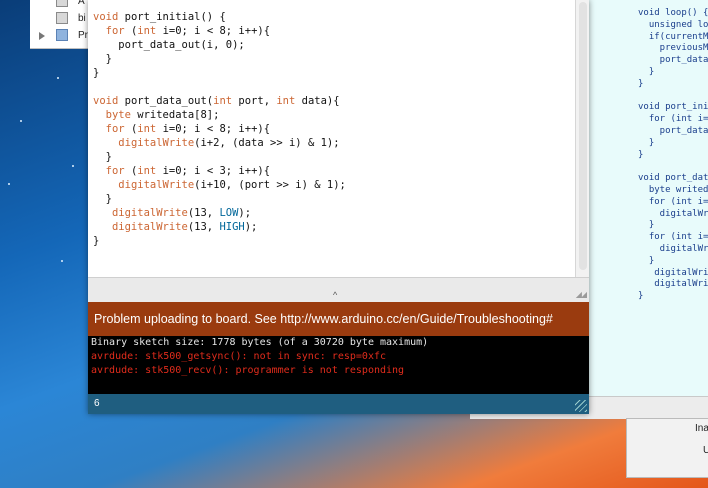 The width and height of the screenshot is (708, 488). What do you see at coordinates (581, 406) in the screenshot?
I see `resize-handle-icon` at bounding box center [581, 406].